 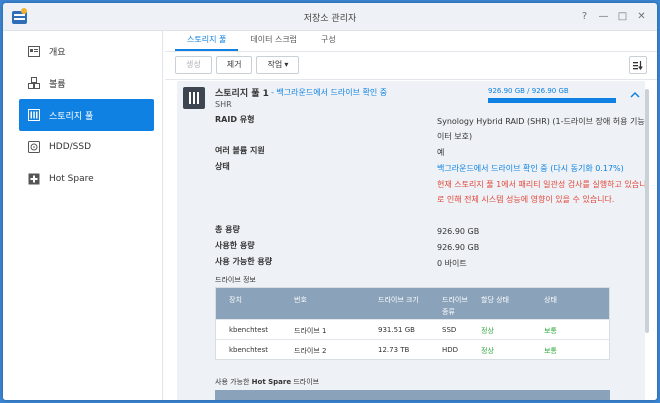 I want to click on sidebar-item-overview: 개요, so click(x=86, y=51).